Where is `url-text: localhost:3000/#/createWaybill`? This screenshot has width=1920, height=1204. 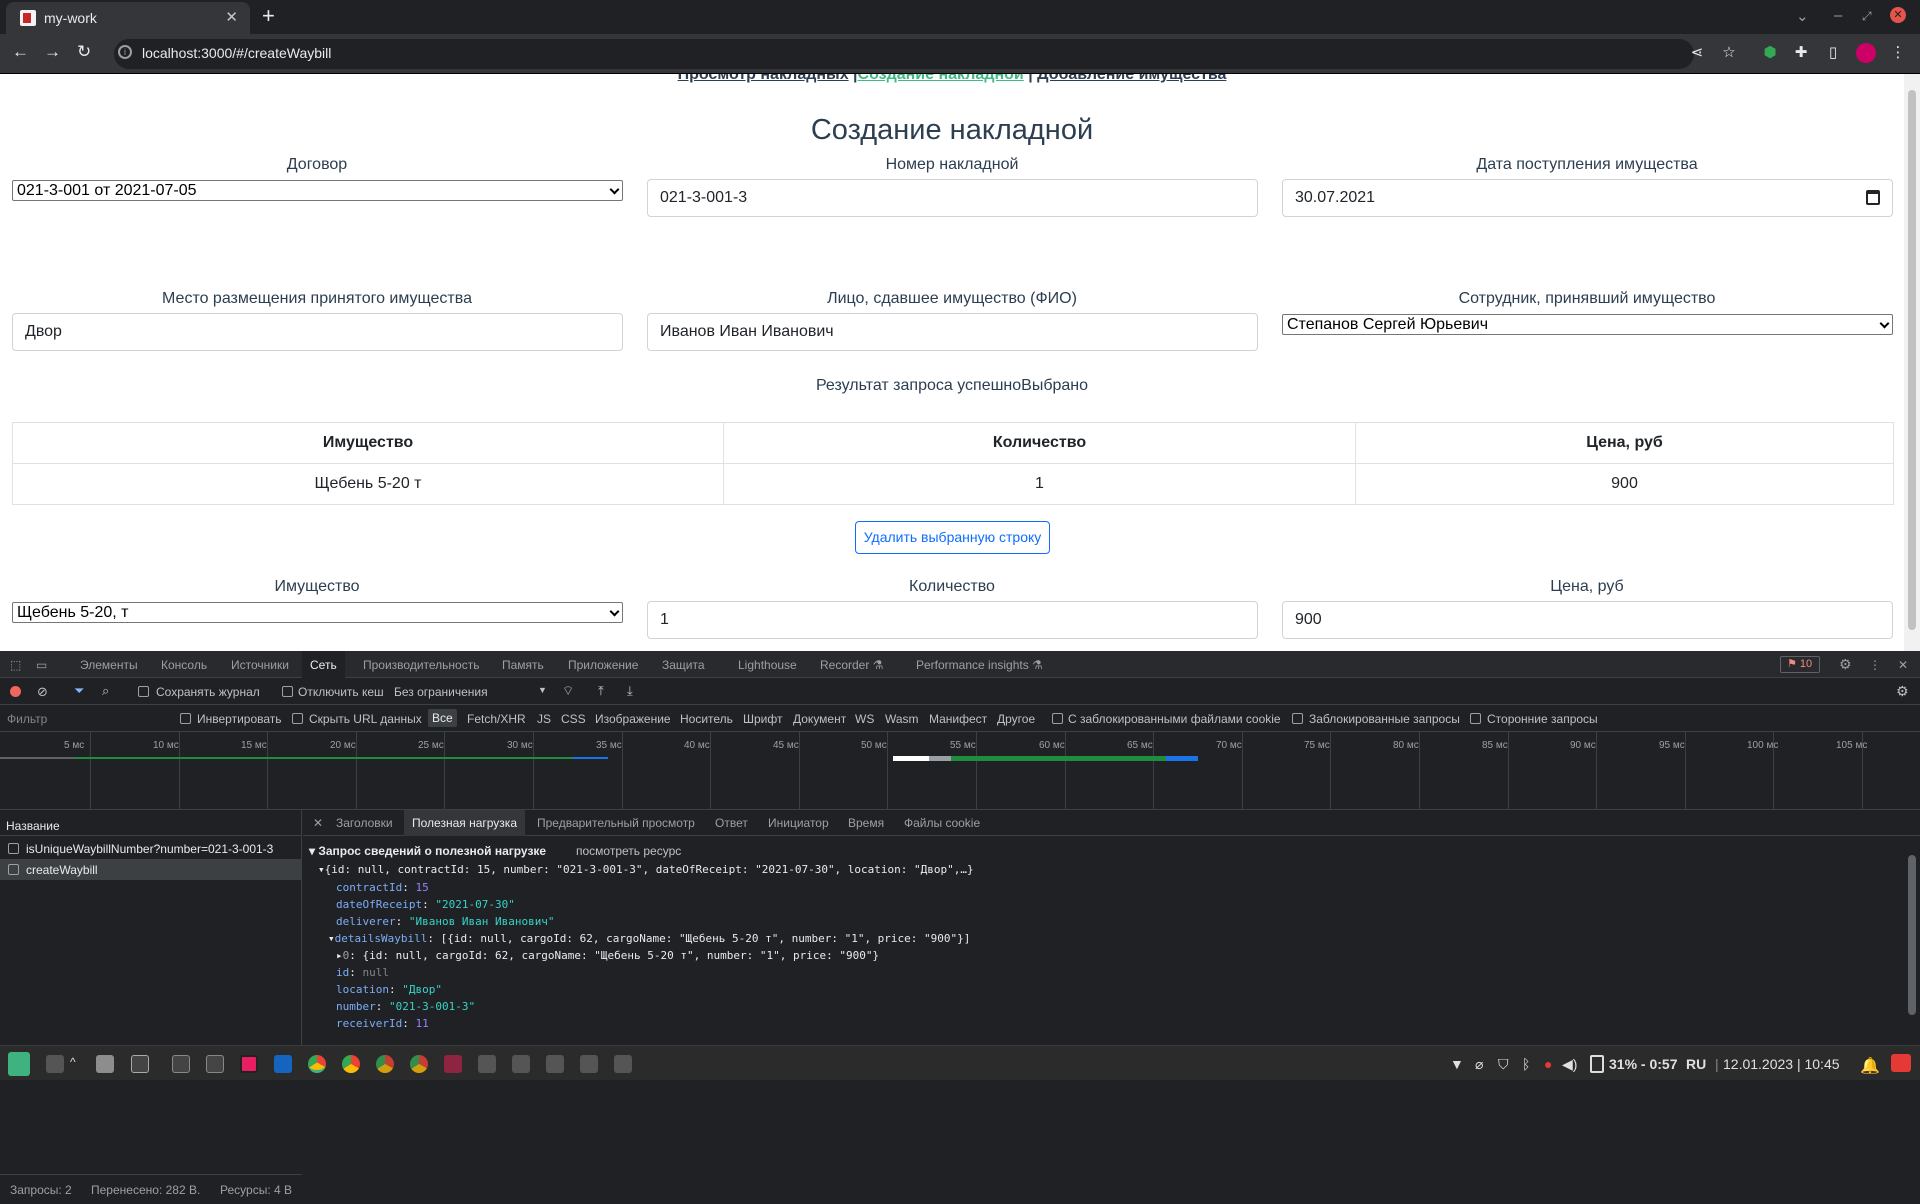
url-text: localhost:3000/#/createWaybill is located at coordinates (236, 53).